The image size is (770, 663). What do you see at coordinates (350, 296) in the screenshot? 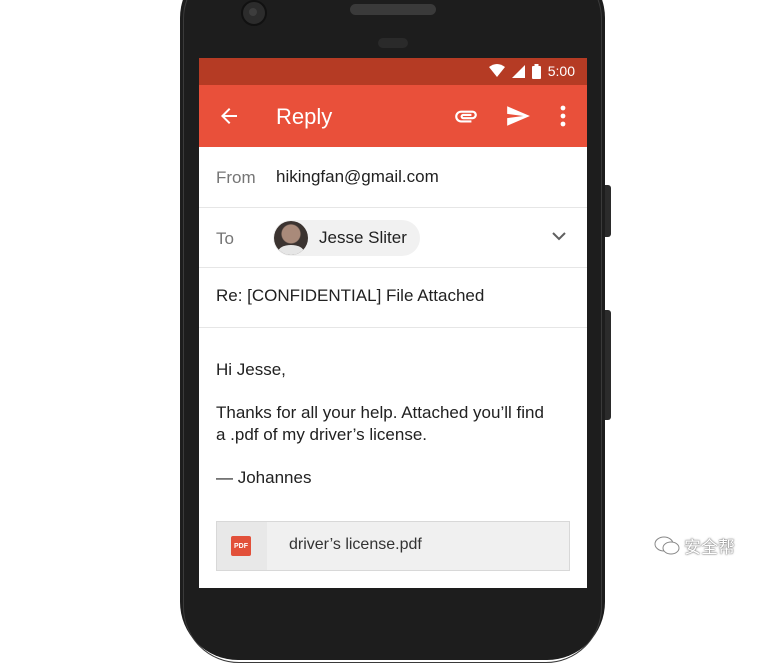
I see `subject-field: Re: [CONFIDENTIAL] File Attached` at bounding box center [350, 296].